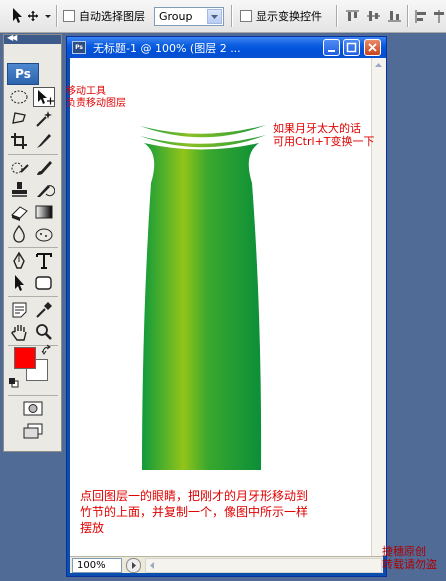  I want to click on clone-stamp-tool, so click(20, 190).